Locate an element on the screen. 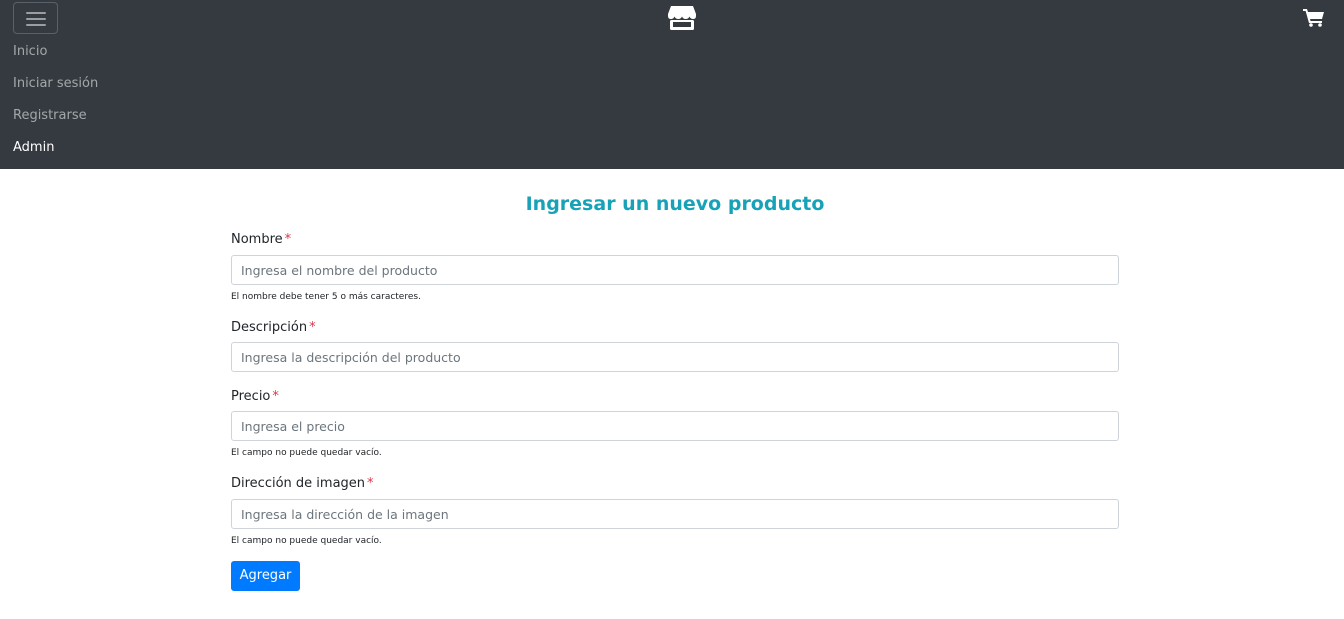 The image size is (1344, 619). nav-link-iniciar-sesion: Iniciar sesión is located at coordinates (55, 88).